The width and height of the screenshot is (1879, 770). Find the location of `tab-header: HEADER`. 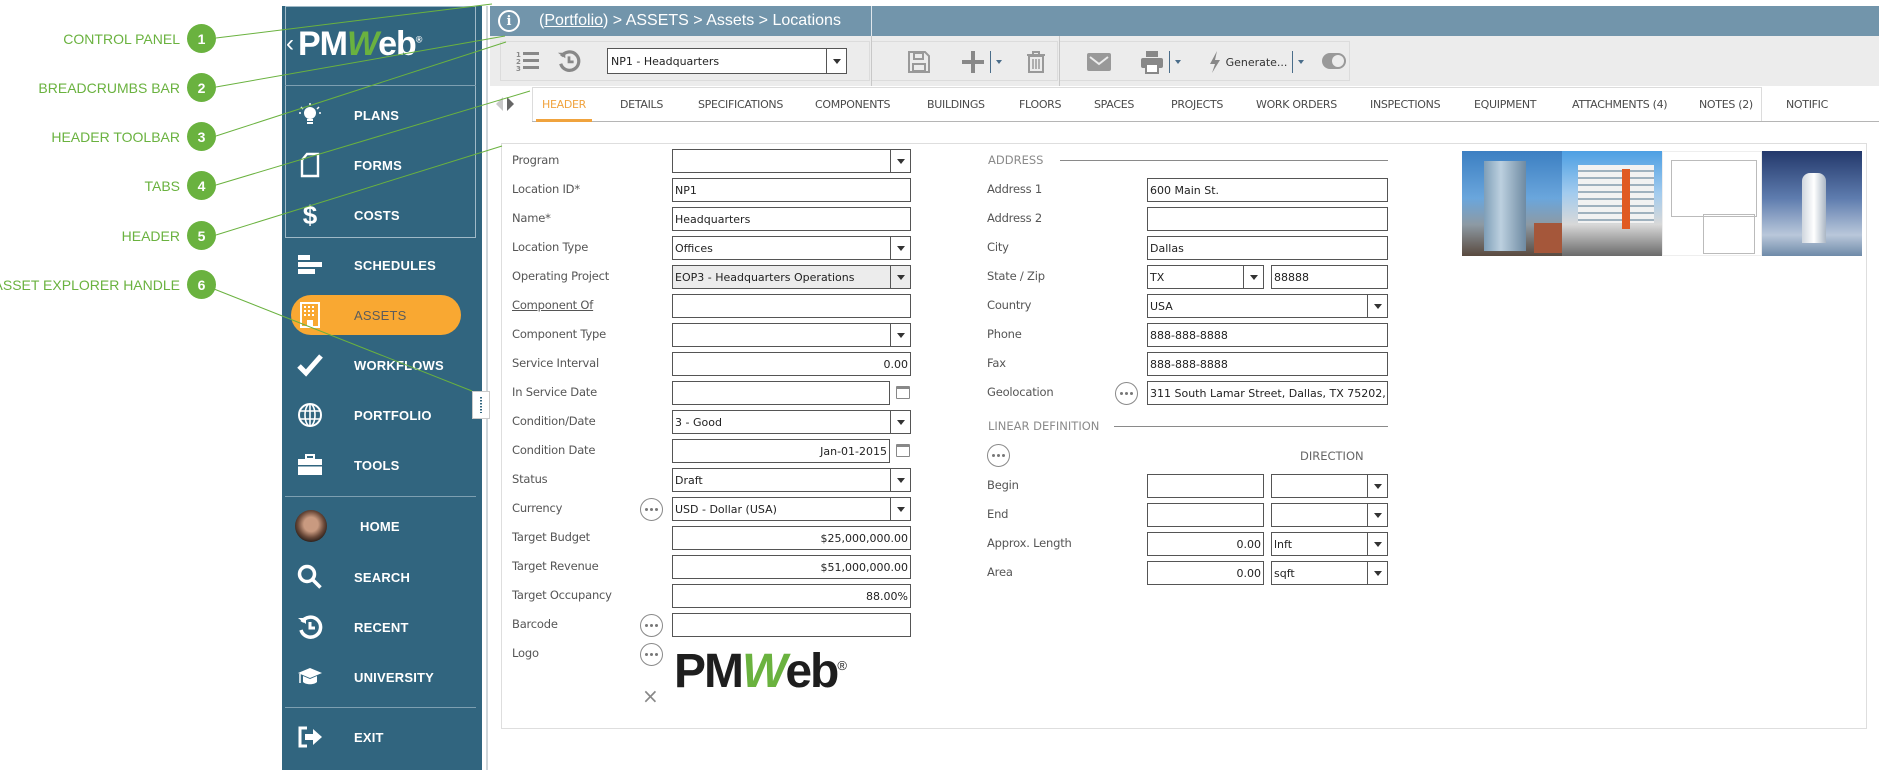

tab-header: HEADER is located at coordinates (564, 104).